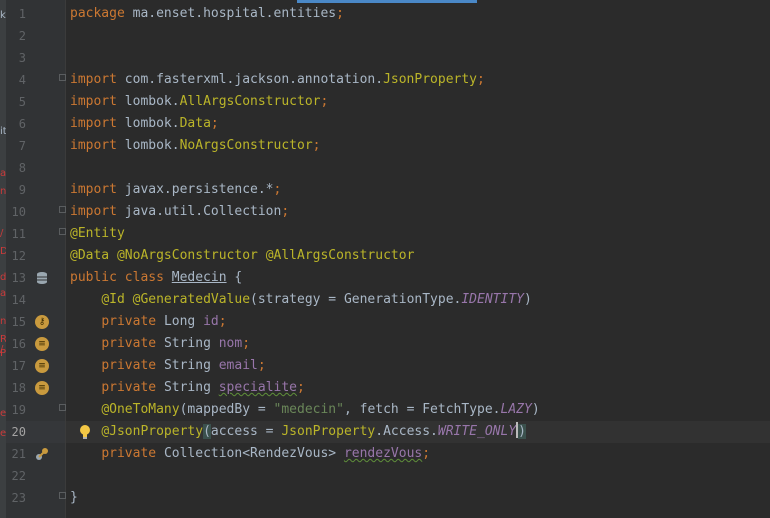 The width and height of the screenshot is (770, 518). Describe the element at coordinates (203, 211) in the screenshot. I see `code-token: java.util.Collection` at that location.